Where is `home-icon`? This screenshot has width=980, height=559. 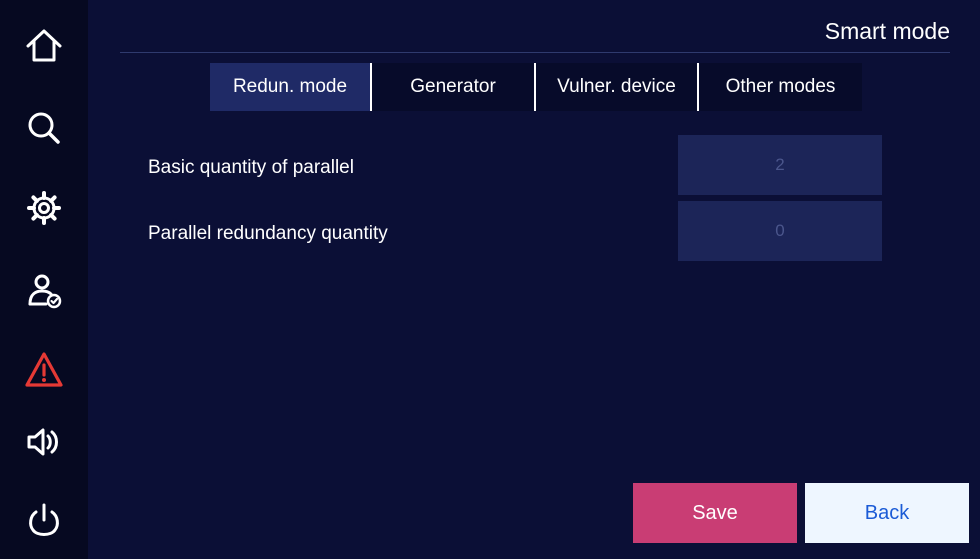
home-icon is located at coordinates (44, 45).